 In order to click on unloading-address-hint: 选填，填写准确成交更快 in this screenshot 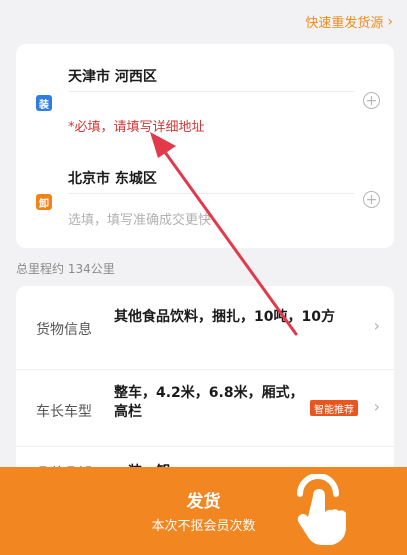, I will do `click(140, 220)`.